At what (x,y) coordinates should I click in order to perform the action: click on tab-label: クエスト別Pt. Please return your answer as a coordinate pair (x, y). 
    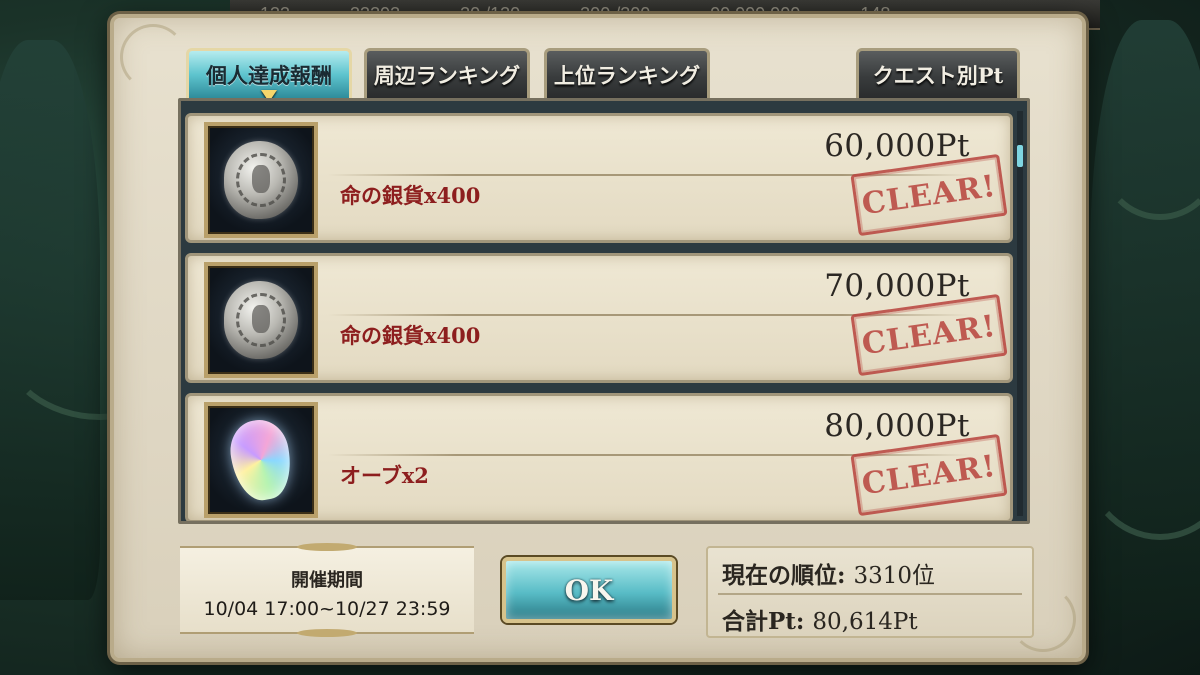
    Looking at the image, I should click on (938, 75).